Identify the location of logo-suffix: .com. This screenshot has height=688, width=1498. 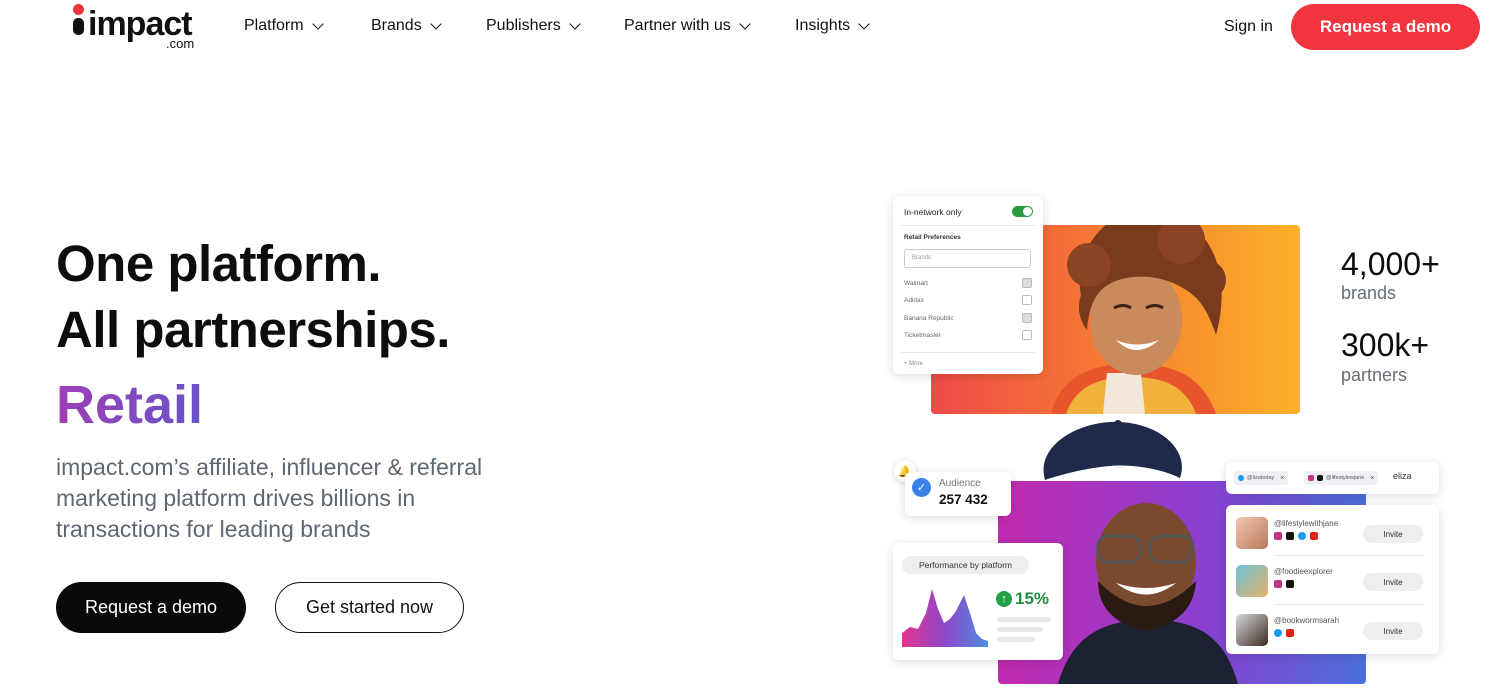
(180, 43).